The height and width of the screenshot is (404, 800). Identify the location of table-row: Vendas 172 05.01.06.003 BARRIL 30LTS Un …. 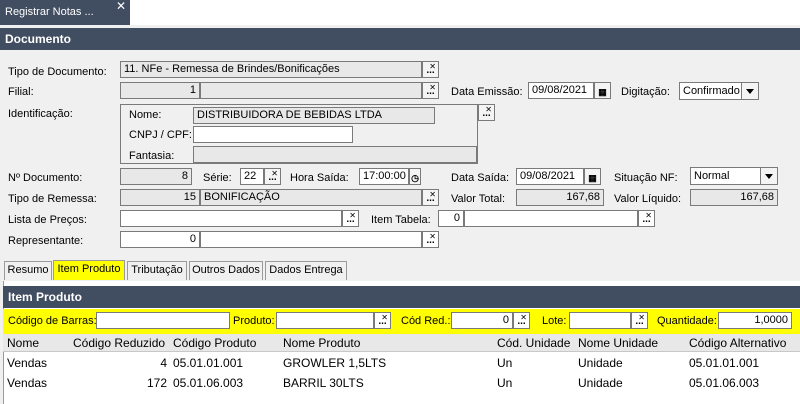
(401, 383).